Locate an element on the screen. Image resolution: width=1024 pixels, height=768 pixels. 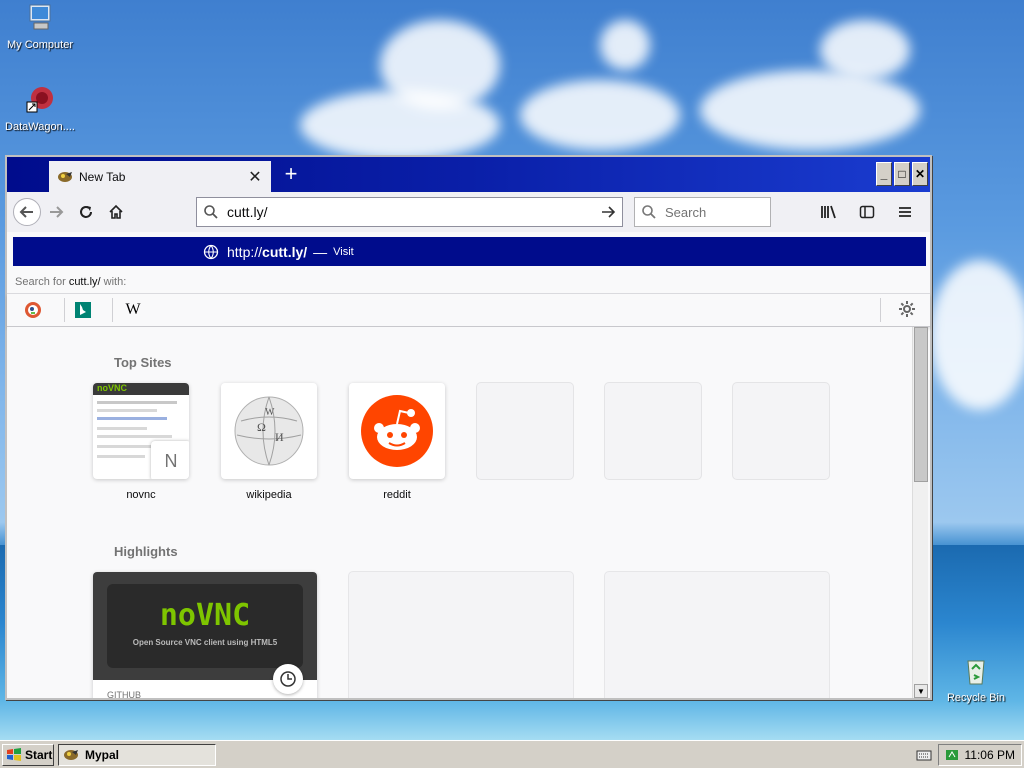
engine-divider is located at coordinates (64, 310).